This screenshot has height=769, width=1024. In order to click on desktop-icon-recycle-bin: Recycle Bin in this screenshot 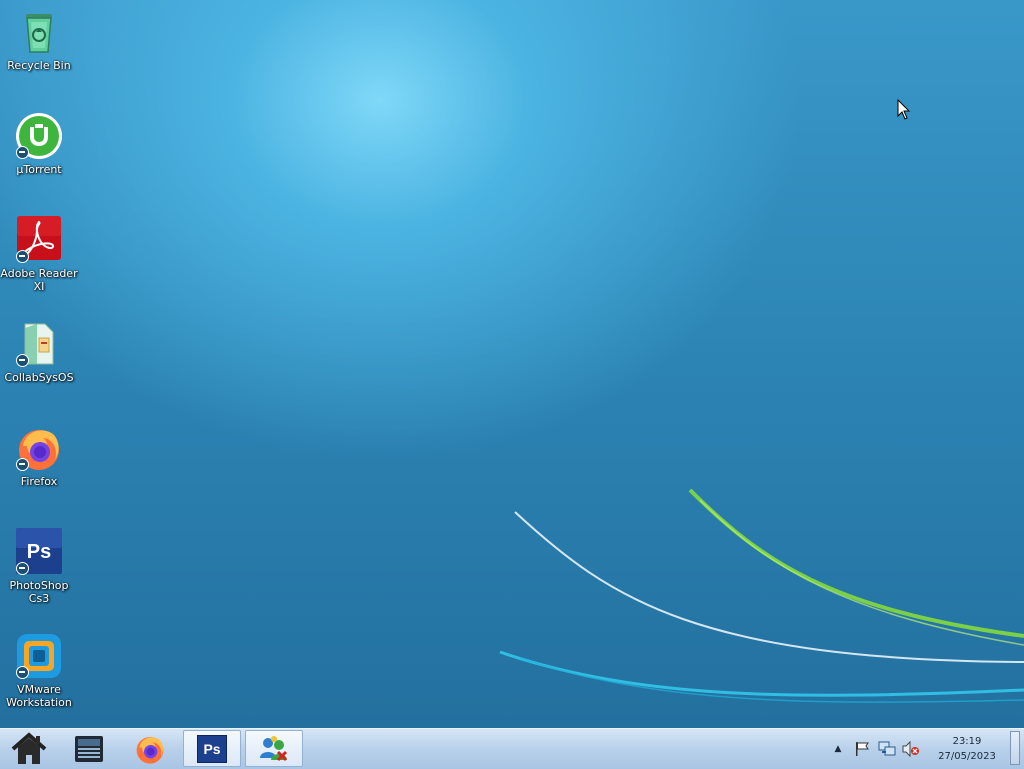, I will do `click(39, 36)`.